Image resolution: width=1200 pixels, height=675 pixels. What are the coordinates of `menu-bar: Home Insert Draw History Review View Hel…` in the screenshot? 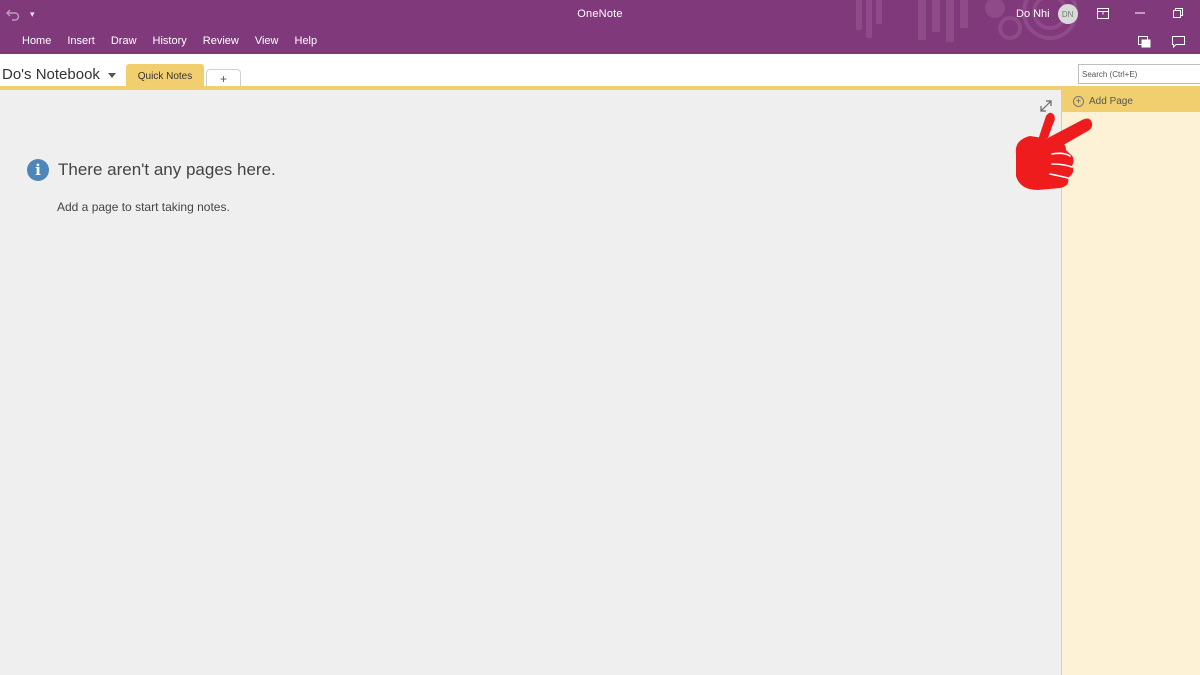 It's located at (169, 41).